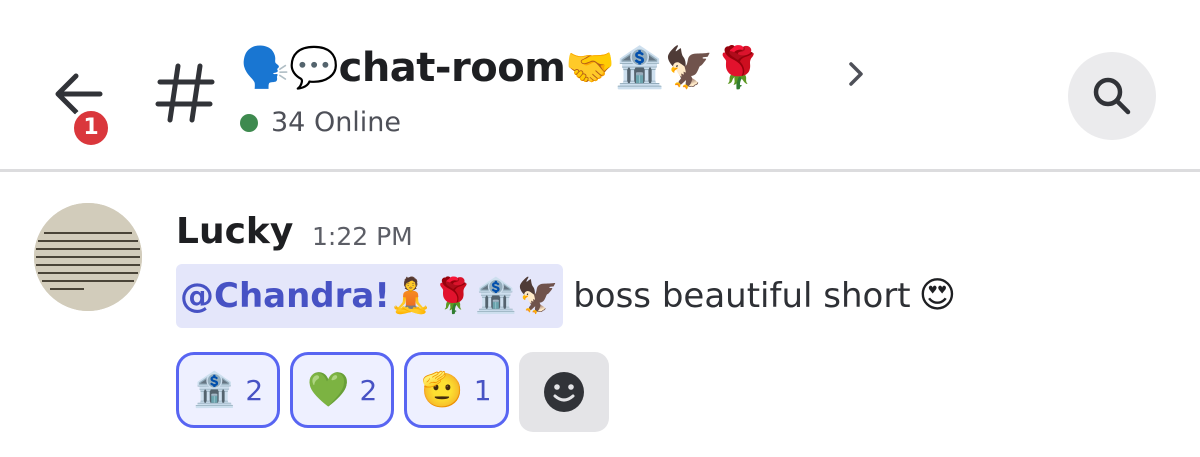  What do you see at coordinates (742, 296) in the screenshot?
I see `message-text: boss beautiful short` at bounding box center [742, 296].